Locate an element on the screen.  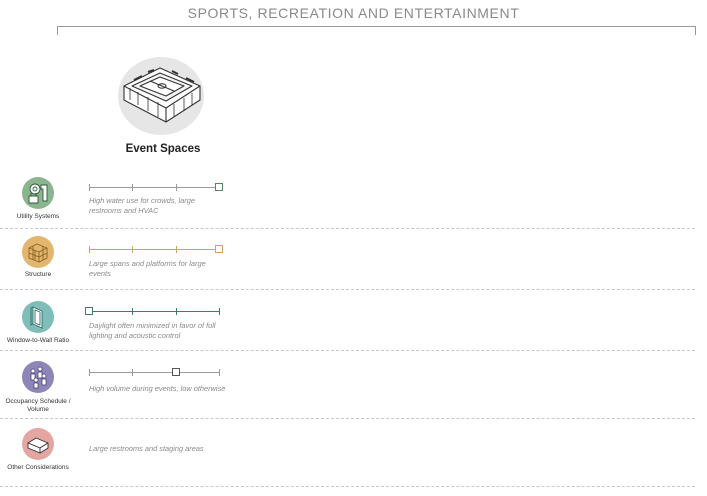
row-label-utility: Utility Systems is located at coordinates (38, 216).